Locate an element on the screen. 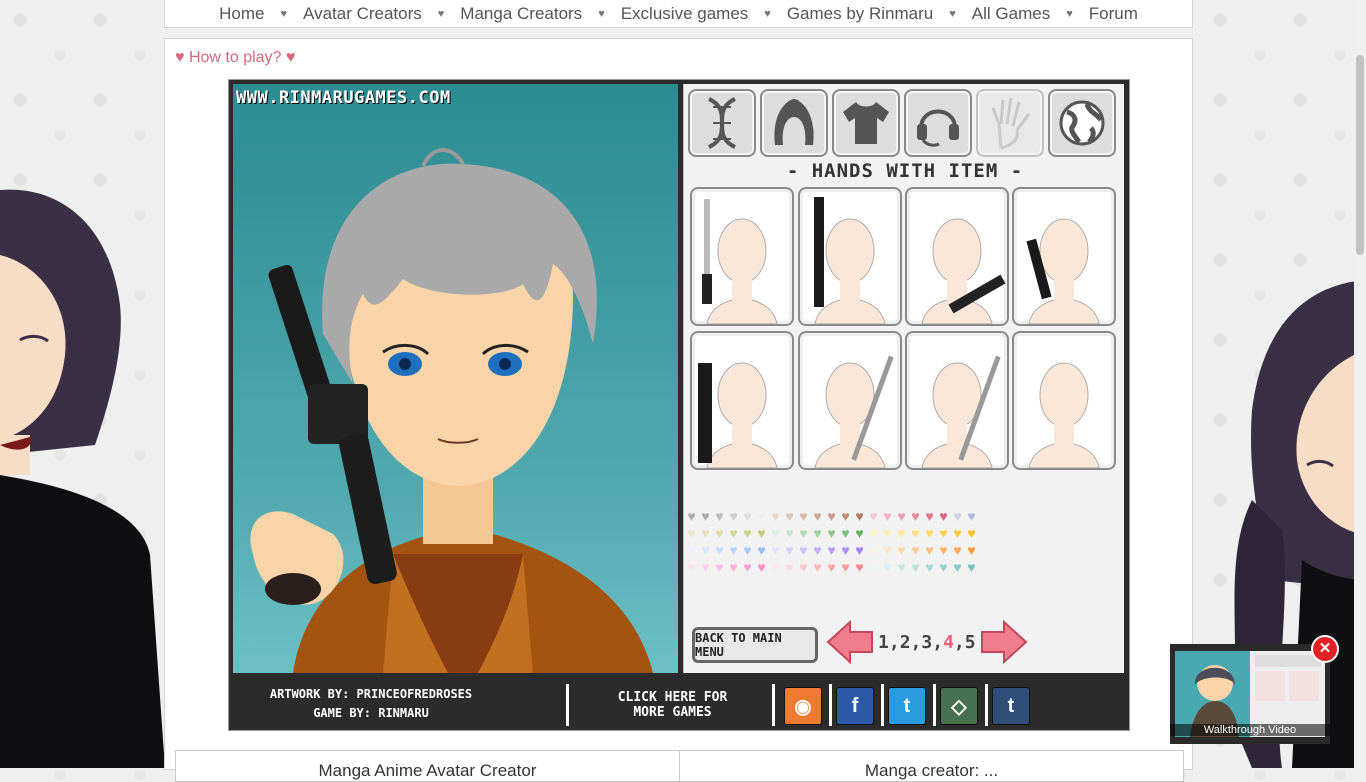 The height and width of the screenshot is (782, 1366). close-icon: ✕ is located at coordinates (1325, 649).